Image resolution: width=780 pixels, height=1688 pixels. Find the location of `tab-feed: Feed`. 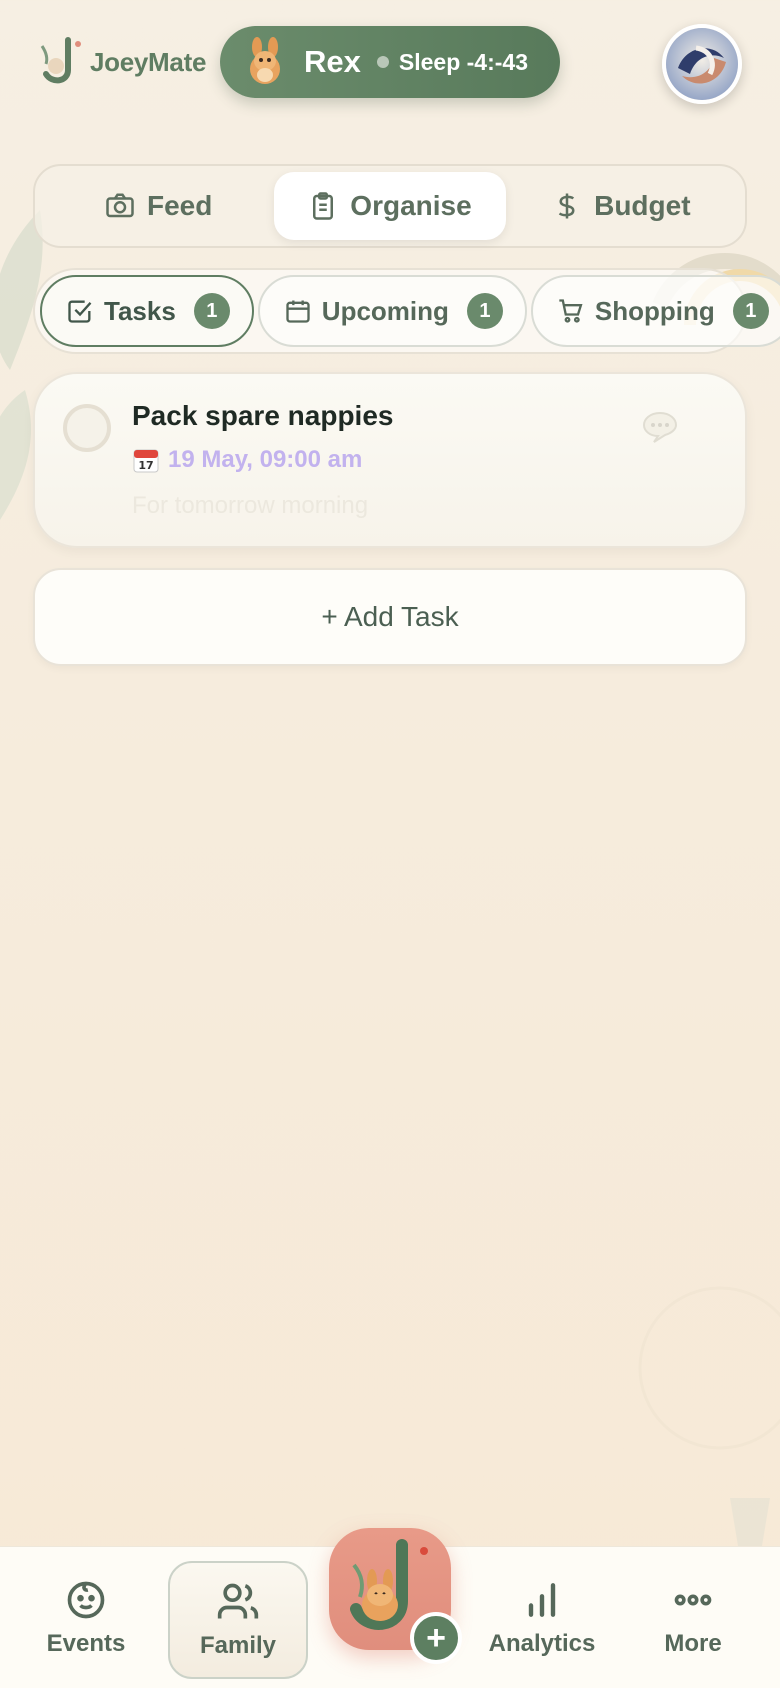

tab-feed: Feed is located at coordinates (158, 206).